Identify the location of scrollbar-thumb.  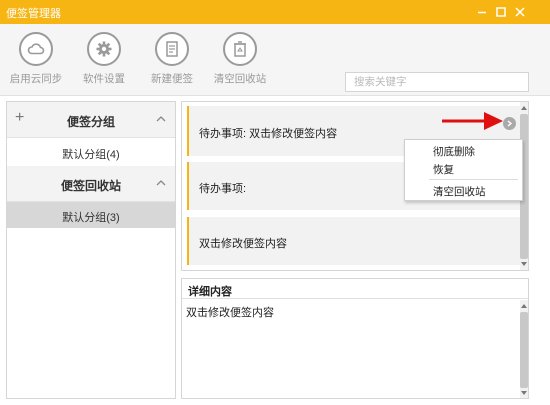
(524, 350).